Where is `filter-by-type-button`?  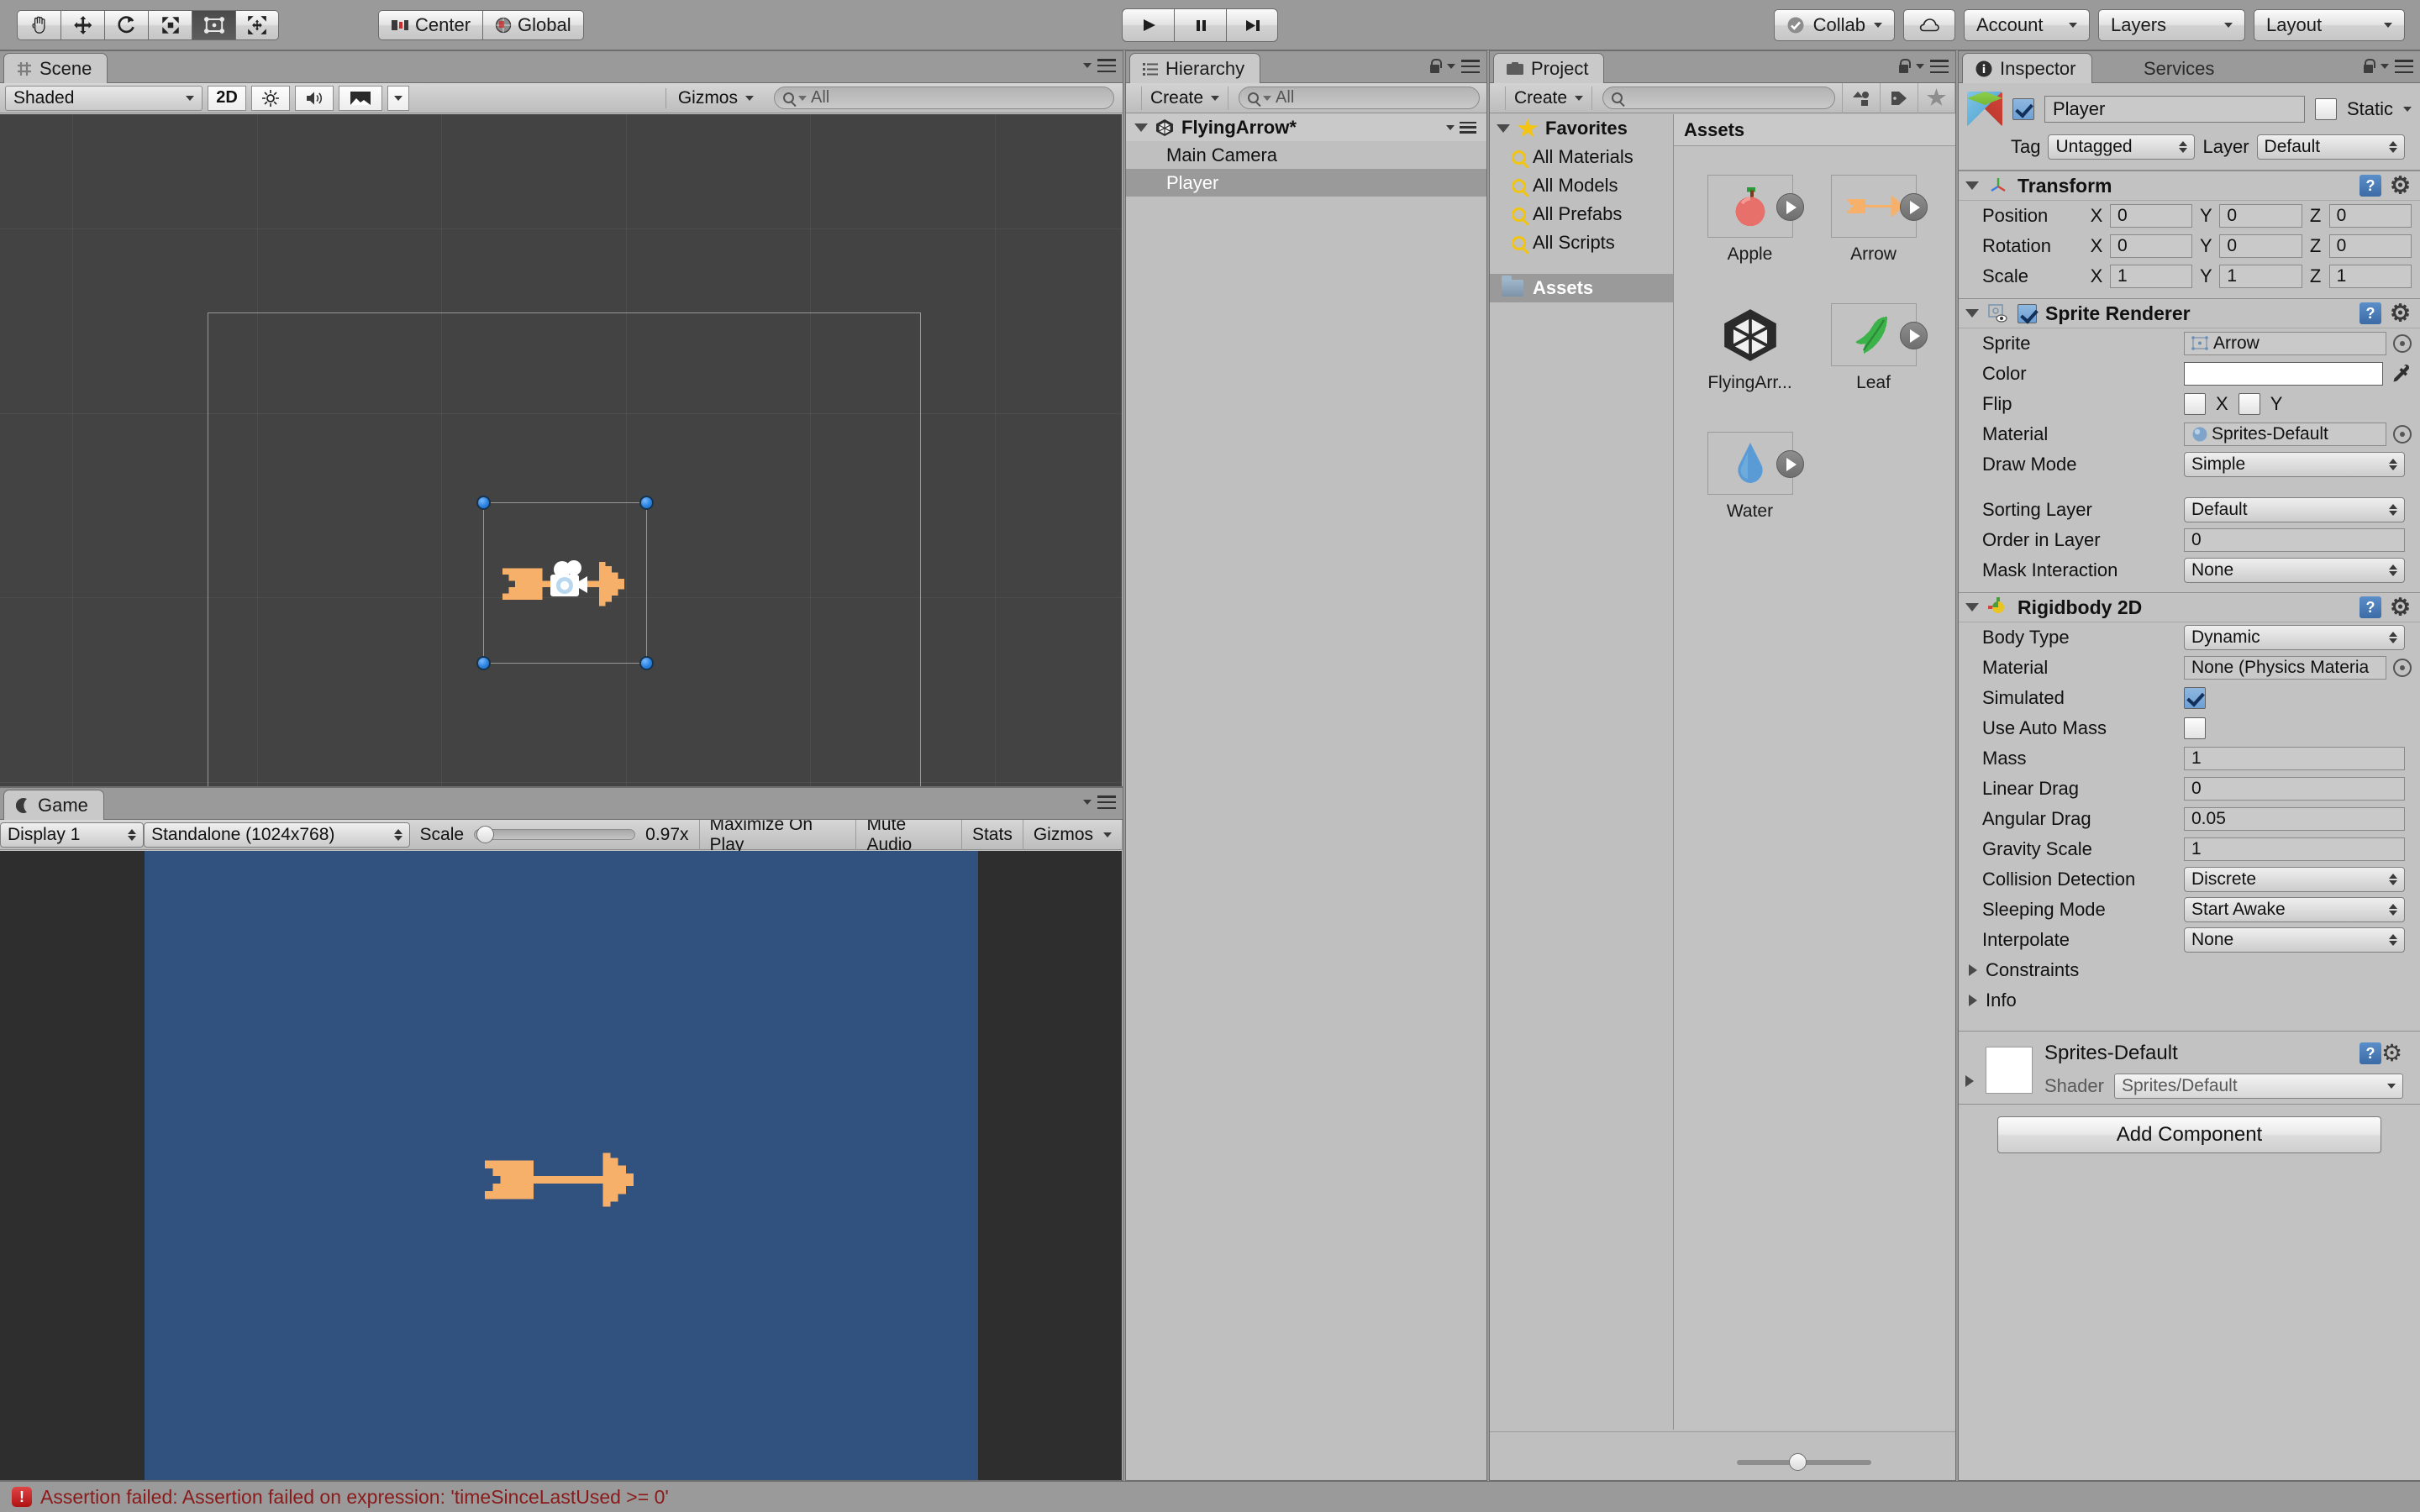
filter-by-type-button is located at coordinates (1861, 97).